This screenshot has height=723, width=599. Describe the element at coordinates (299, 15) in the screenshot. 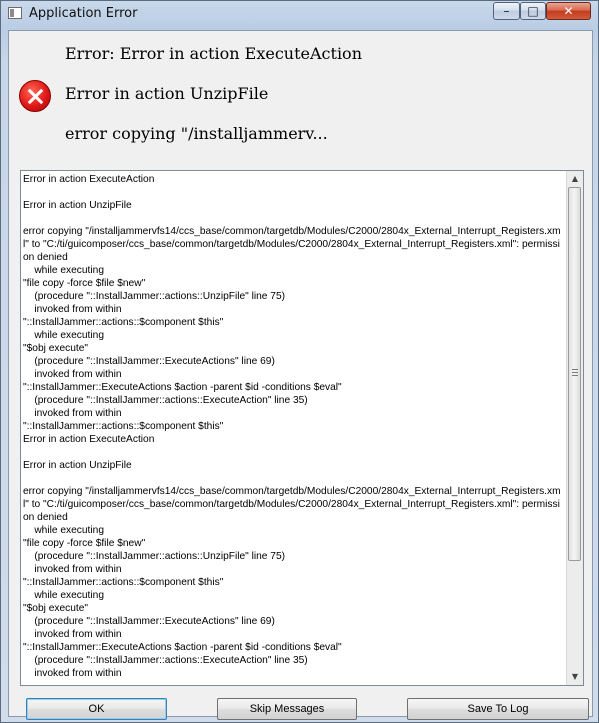

I see `title-bar: Application Error – □ ✕` at that location.